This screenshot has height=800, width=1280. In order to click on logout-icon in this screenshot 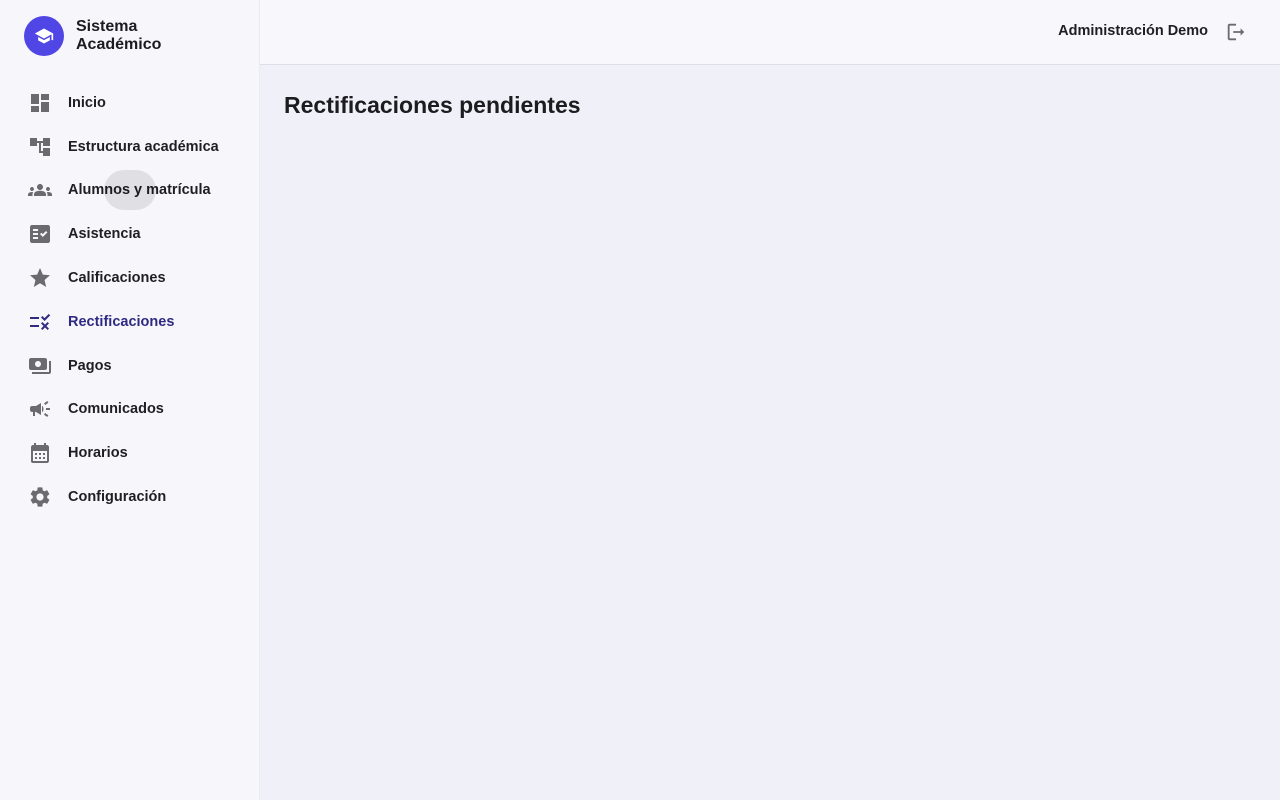, I will do `click(1236, 32)`.